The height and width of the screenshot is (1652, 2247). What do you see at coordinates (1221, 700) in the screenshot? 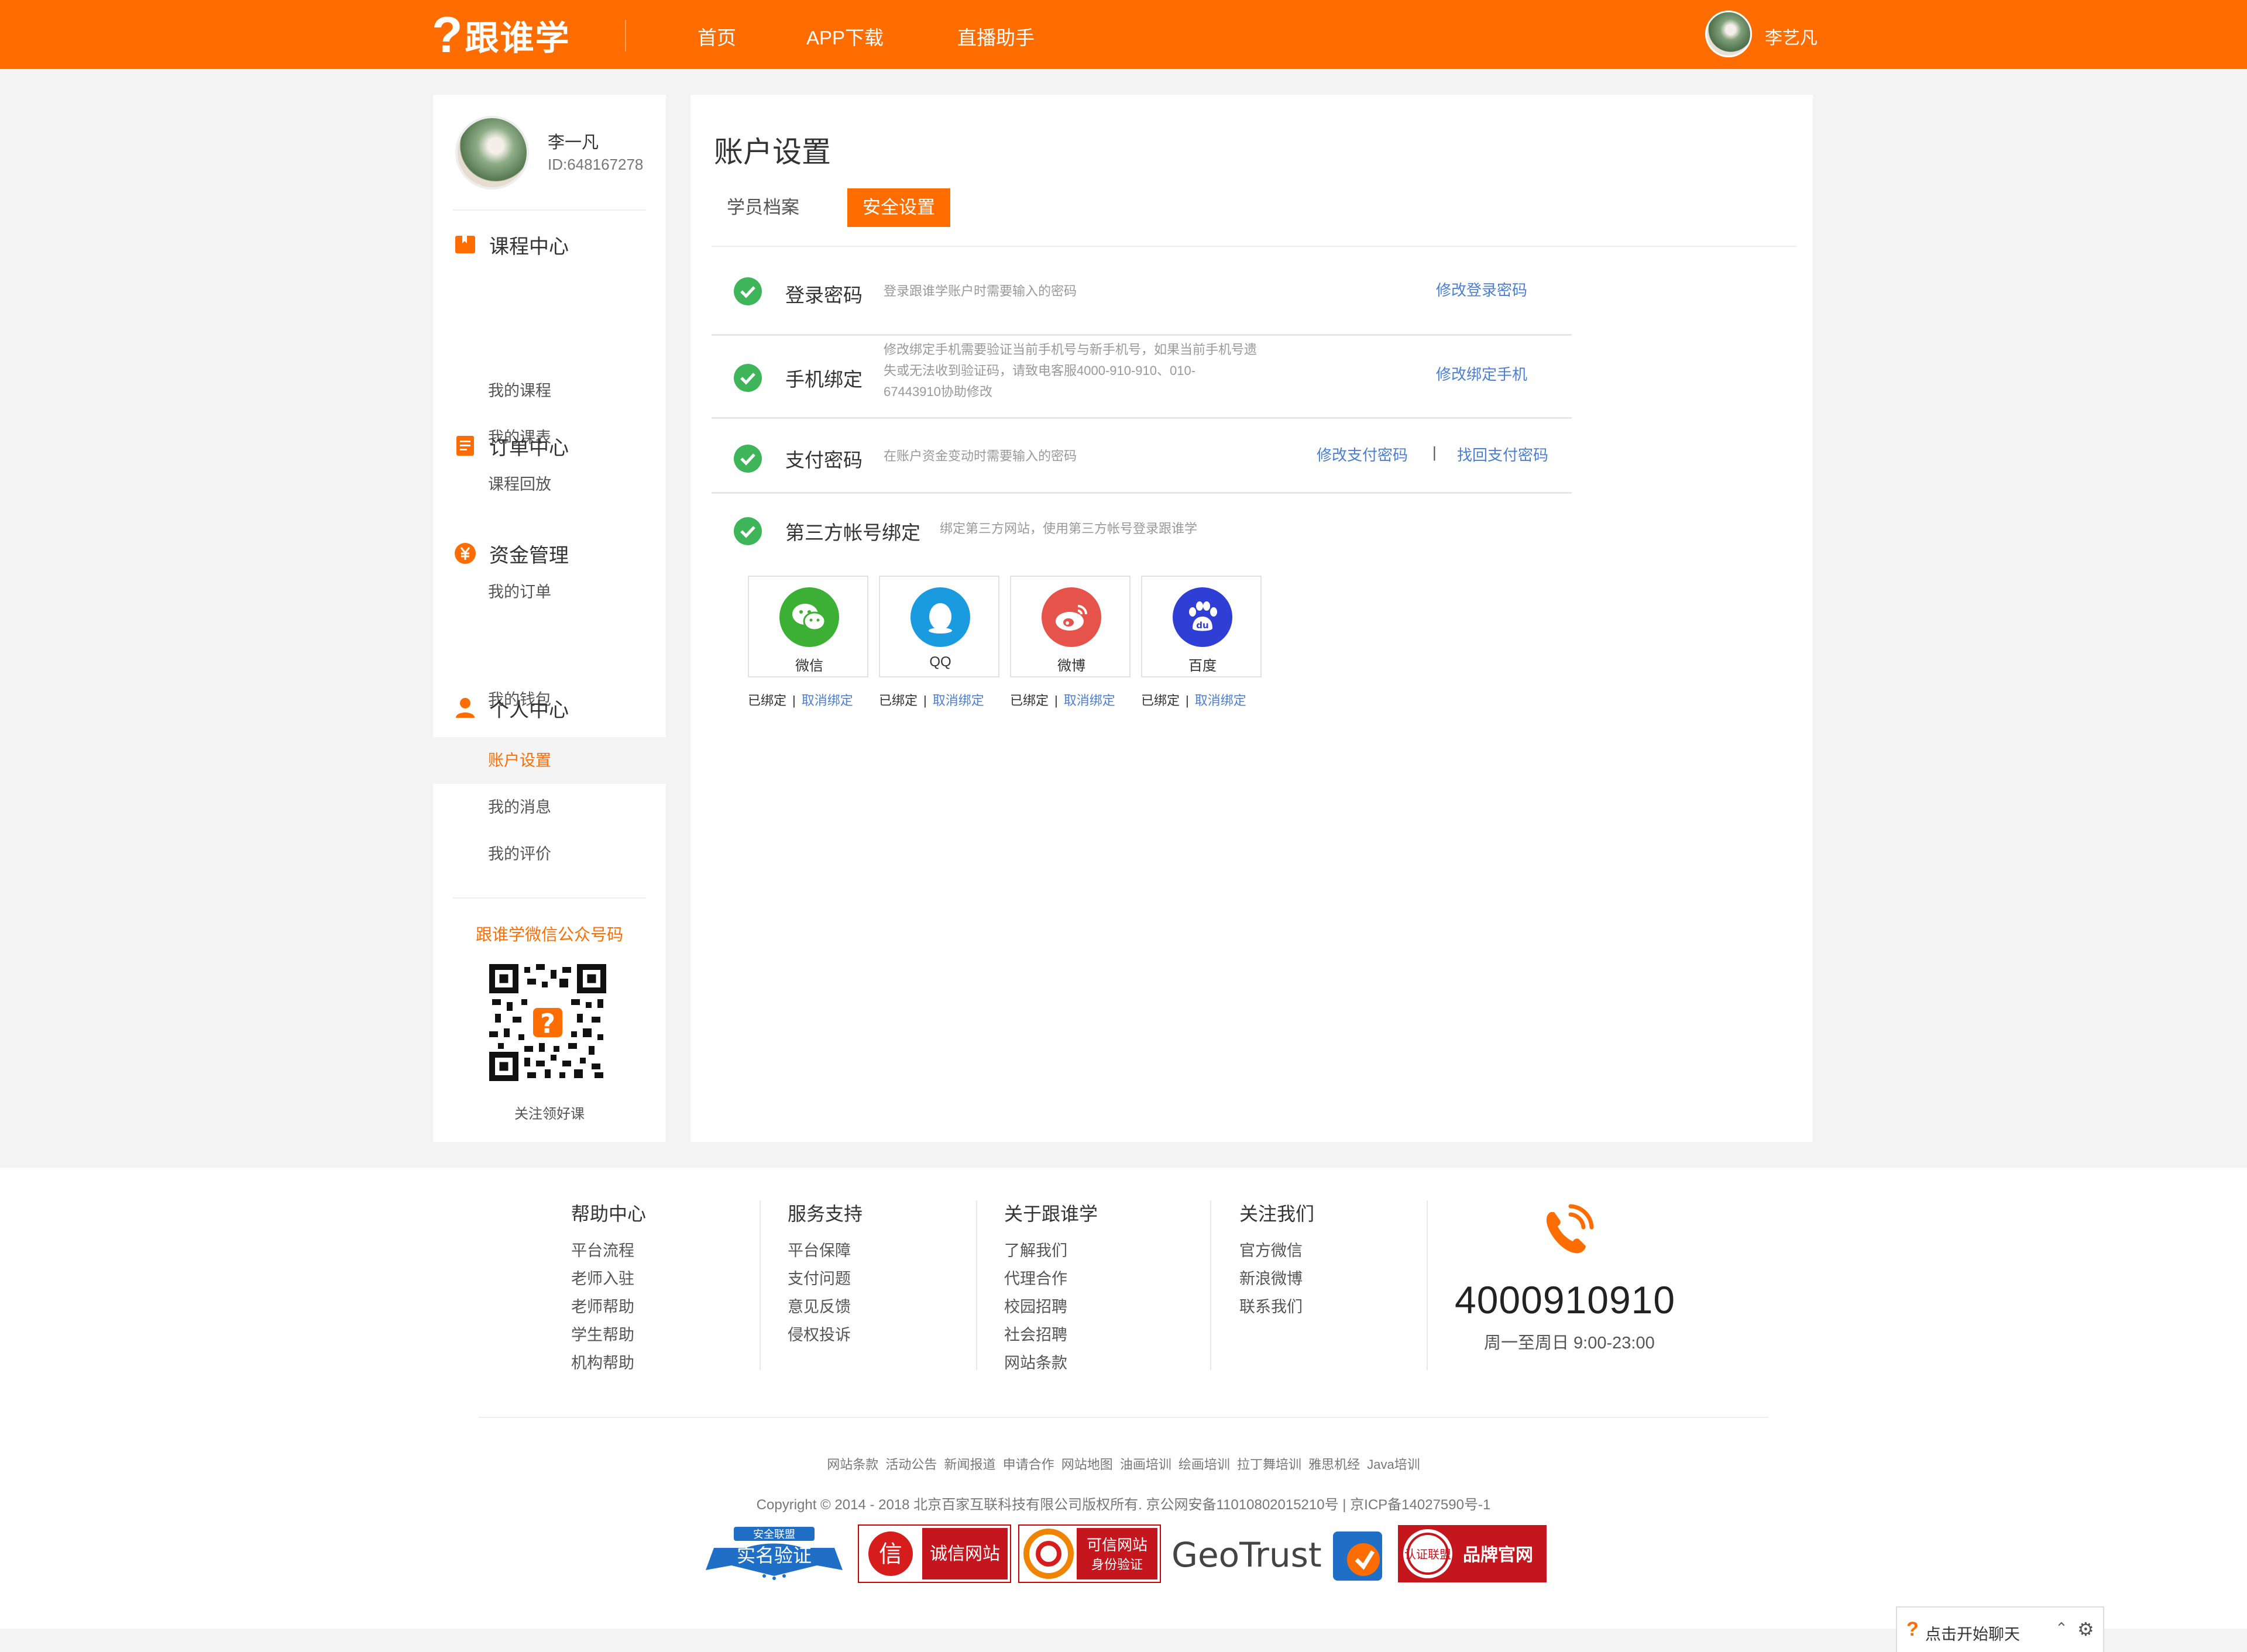
I see `unbind-baidu-link: 取消绑定` at bounding box center [1221, 700].